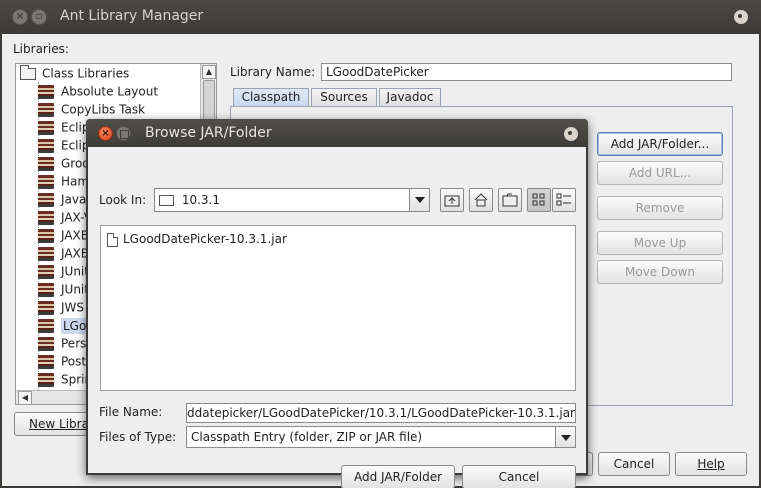 The width and height of the screenshot is (761, 488). I want to click on tree-item: Ham, so click(63, 183).